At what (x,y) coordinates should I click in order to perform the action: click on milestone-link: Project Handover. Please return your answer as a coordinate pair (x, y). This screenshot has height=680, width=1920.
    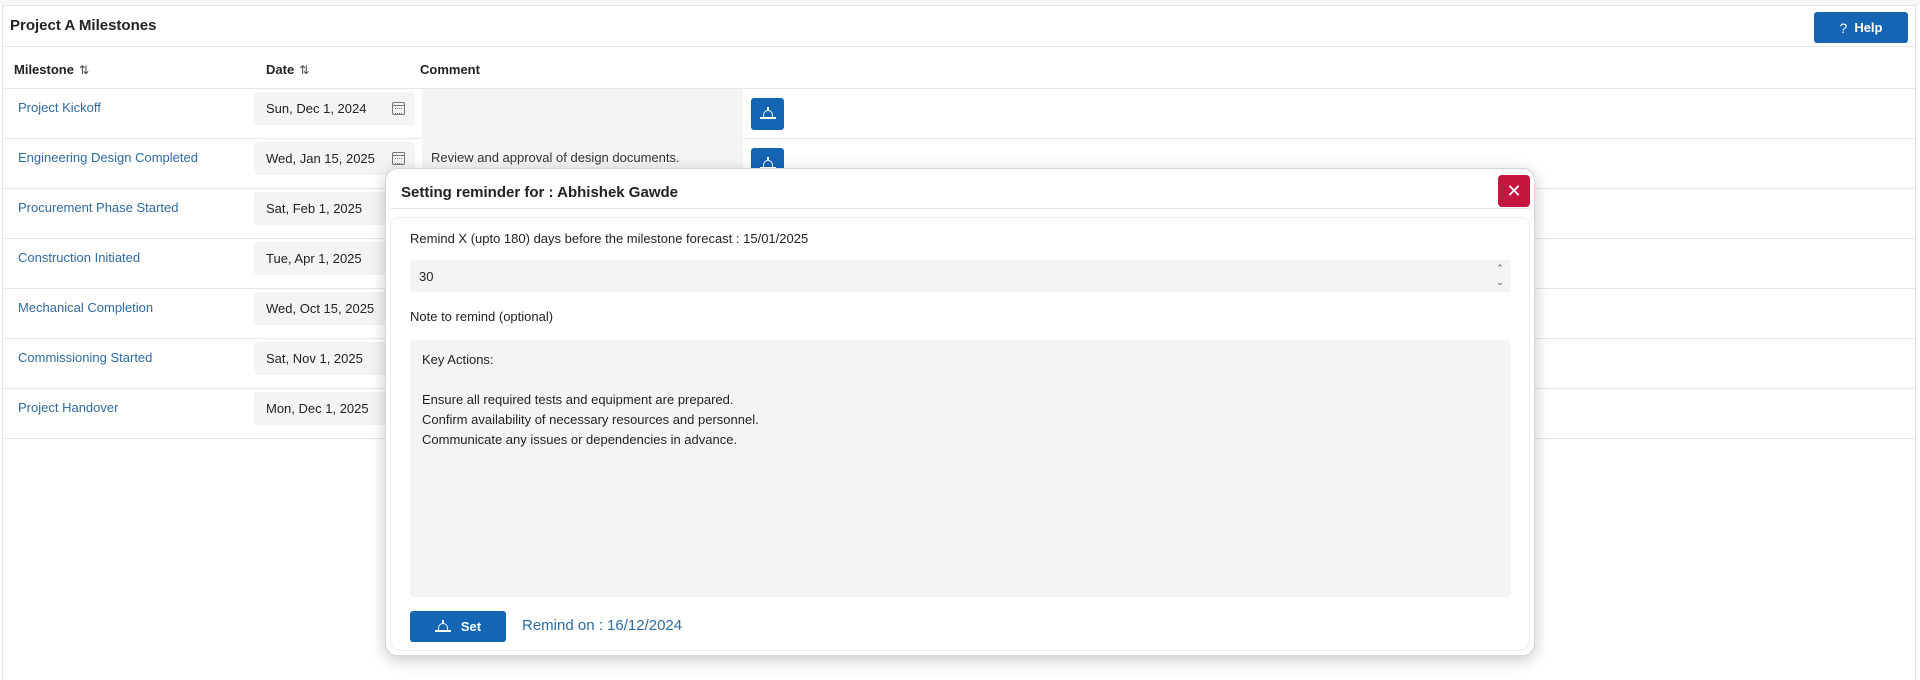
    Looking at the image, I should click on (68, 407).